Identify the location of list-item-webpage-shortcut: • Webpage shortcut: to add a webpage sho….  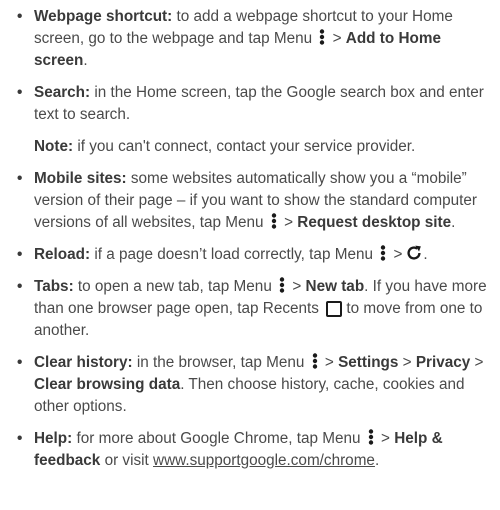
(250, 39).